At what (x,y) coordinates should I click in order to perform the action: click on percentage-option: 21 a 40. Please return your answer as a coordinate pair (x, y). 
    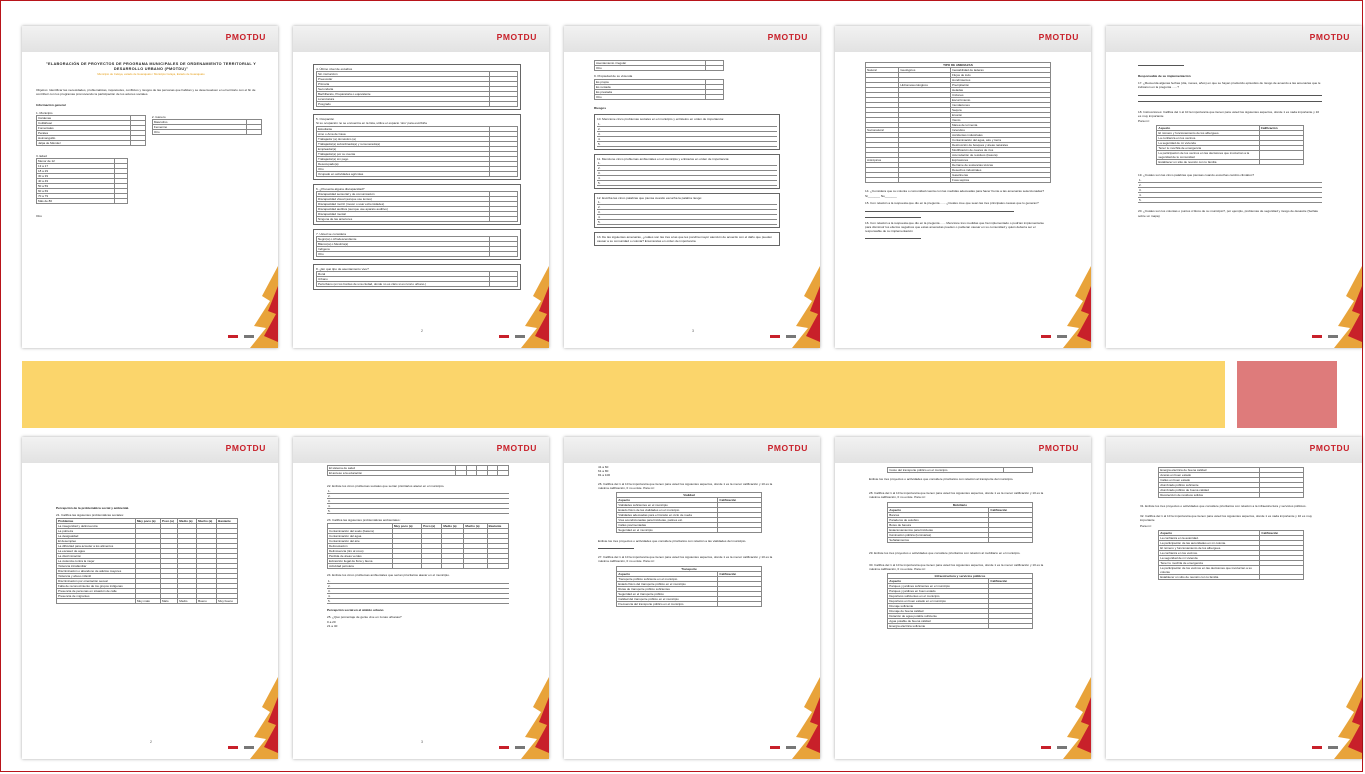
    Looking at the image, I should click on (418, 626).